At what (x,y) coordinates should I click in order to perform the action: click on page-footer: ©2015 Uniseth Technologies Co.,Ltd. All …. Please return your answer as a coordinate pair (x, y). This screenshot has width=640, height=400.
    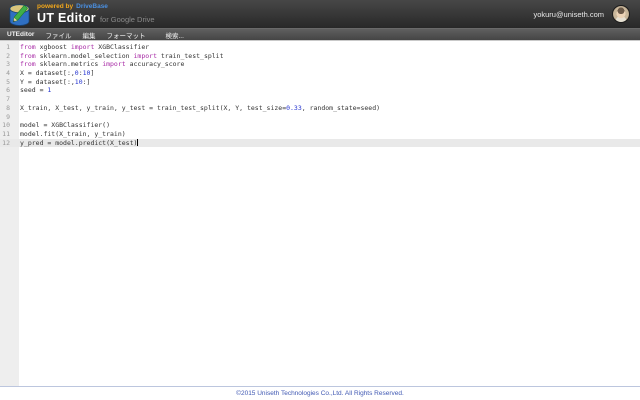
    Looking at the image, I should click on (320, 393).